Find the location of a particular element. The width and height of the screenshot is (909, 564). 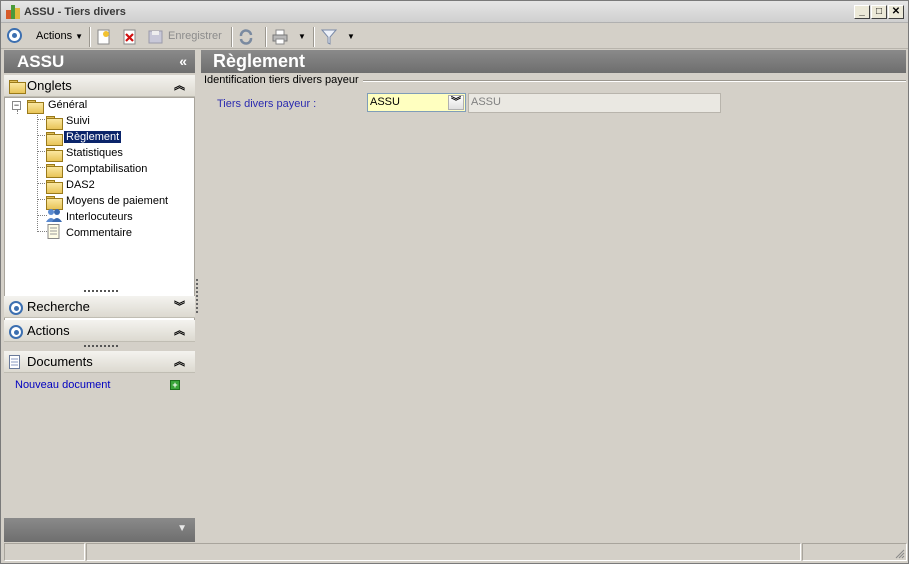

tree-item-label: Moyens de paiement is located at coordinates (117, 201).